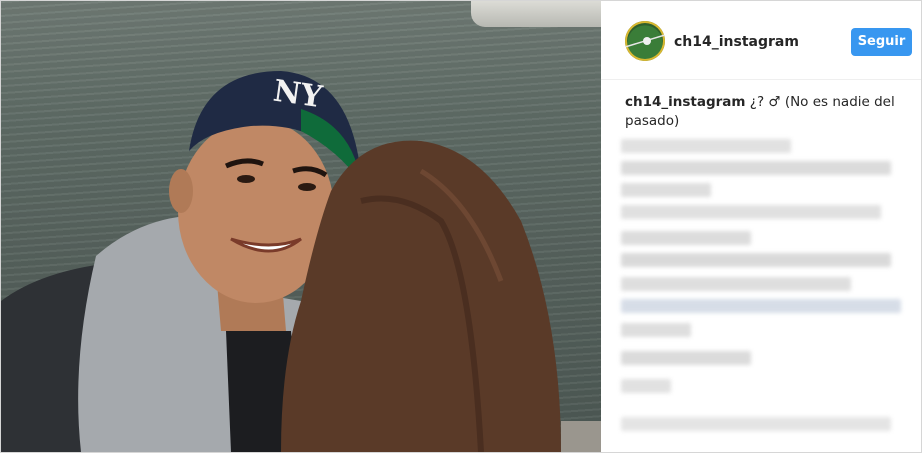 The width and height of the screenshot is (922, 455). Describe the element at coordinates (881, 42) in the screenshot. I see `follow-button: Seguir` at that location.